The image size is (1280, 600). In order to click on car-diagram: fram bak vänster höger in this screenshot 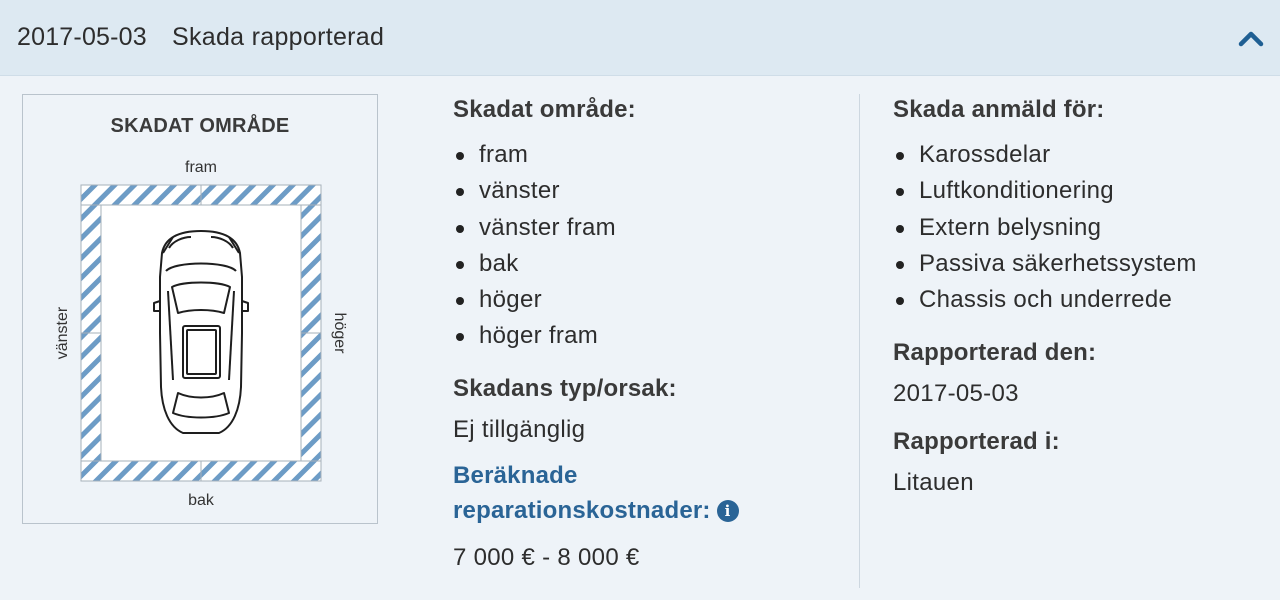, I will do `click(201, 334)`.